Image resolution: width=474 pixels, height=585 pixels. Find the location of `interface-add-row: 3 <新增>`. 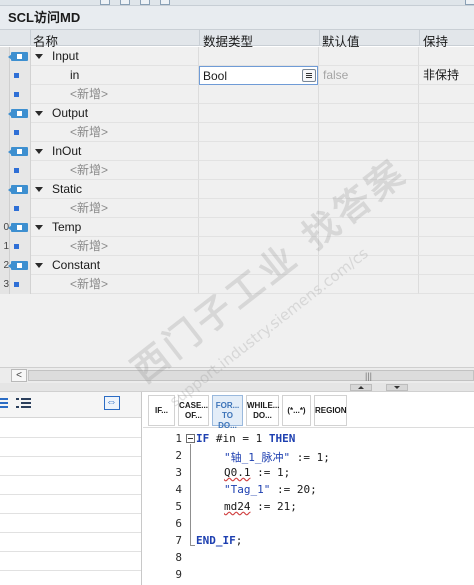

interface-add-row: 3 <新增> is located at coordinates (237, 284).